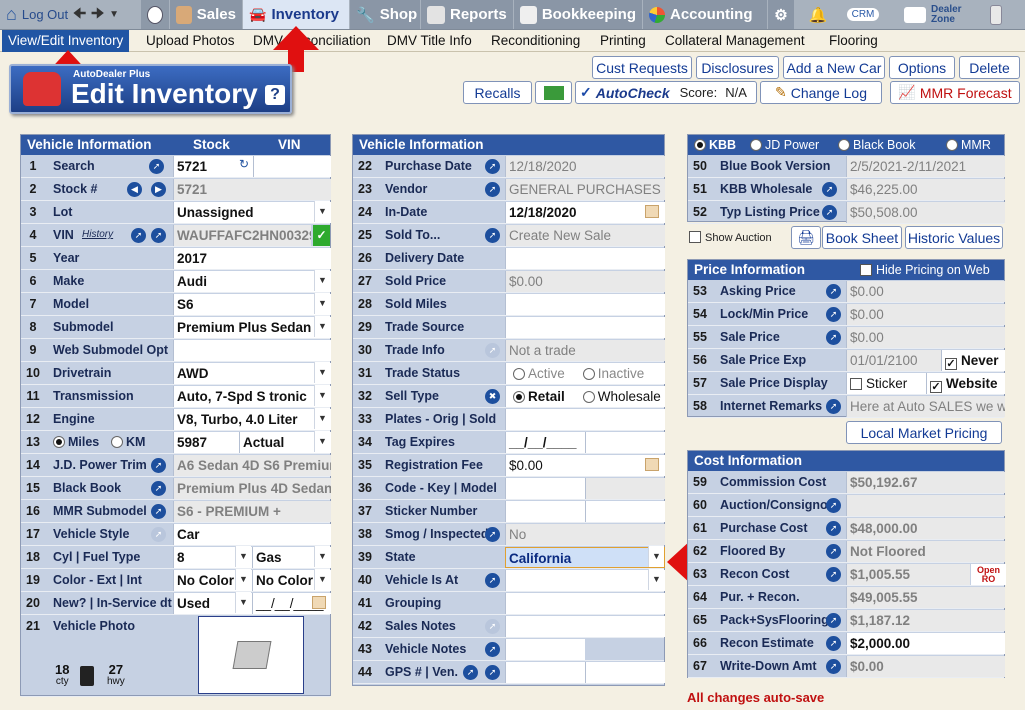 The height and width of the screenshot is (710, 1025). What do you see at coordinates (925, 597) in the screenshot?
I see `field-value: $49,005.55` at bounding box center [925, 597].